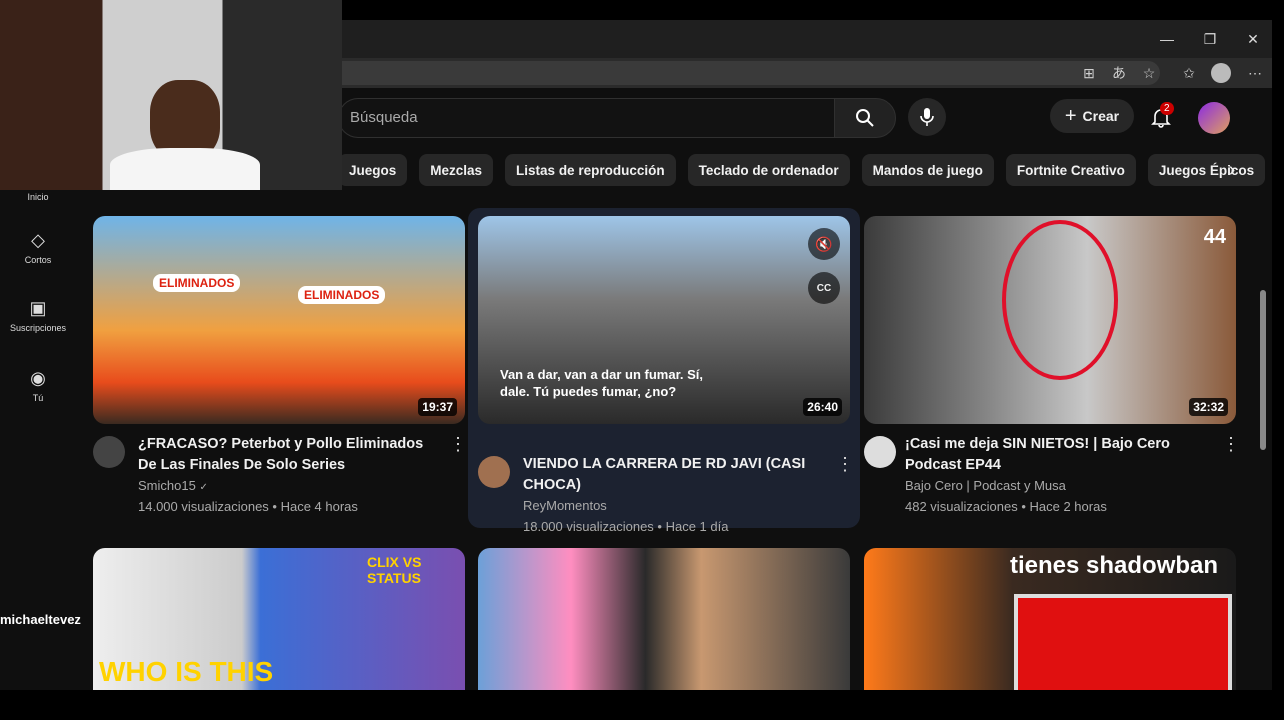 The height and width of the screenshot is (720, 1284). Describe the element at coordinates (664, 619) in the screenshot. I see `video-thumbnail` at that location.